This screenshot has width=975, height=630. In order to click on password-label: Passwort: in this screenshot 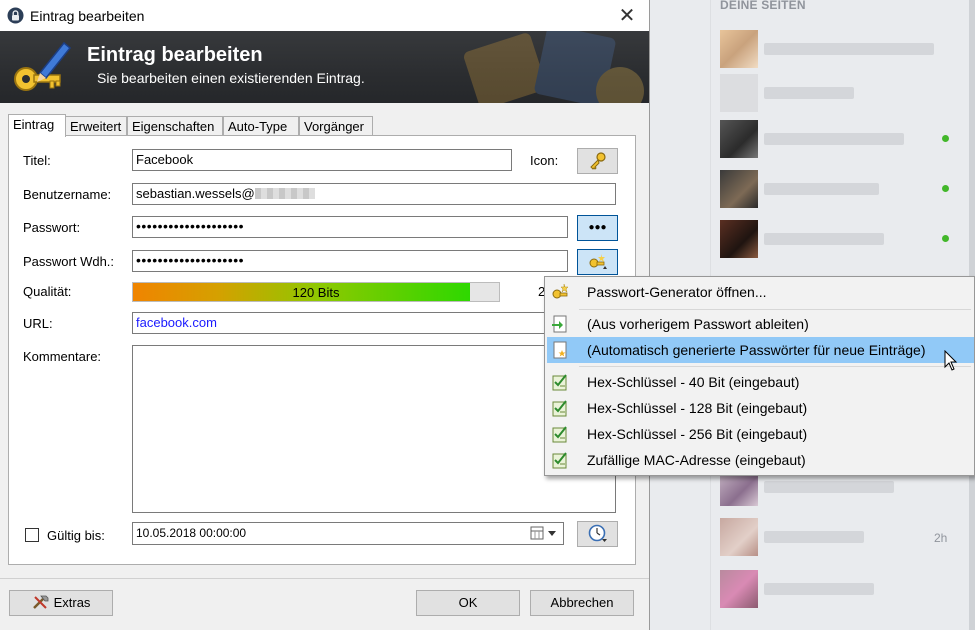, I will do `click(52, 227)`.